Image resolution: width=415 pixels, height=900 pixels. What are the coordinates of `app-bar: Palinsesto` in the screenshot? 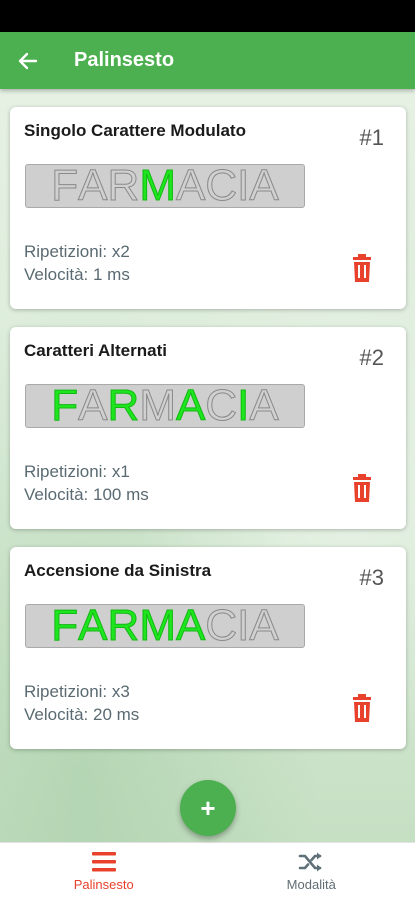 It's located at (207, 60).